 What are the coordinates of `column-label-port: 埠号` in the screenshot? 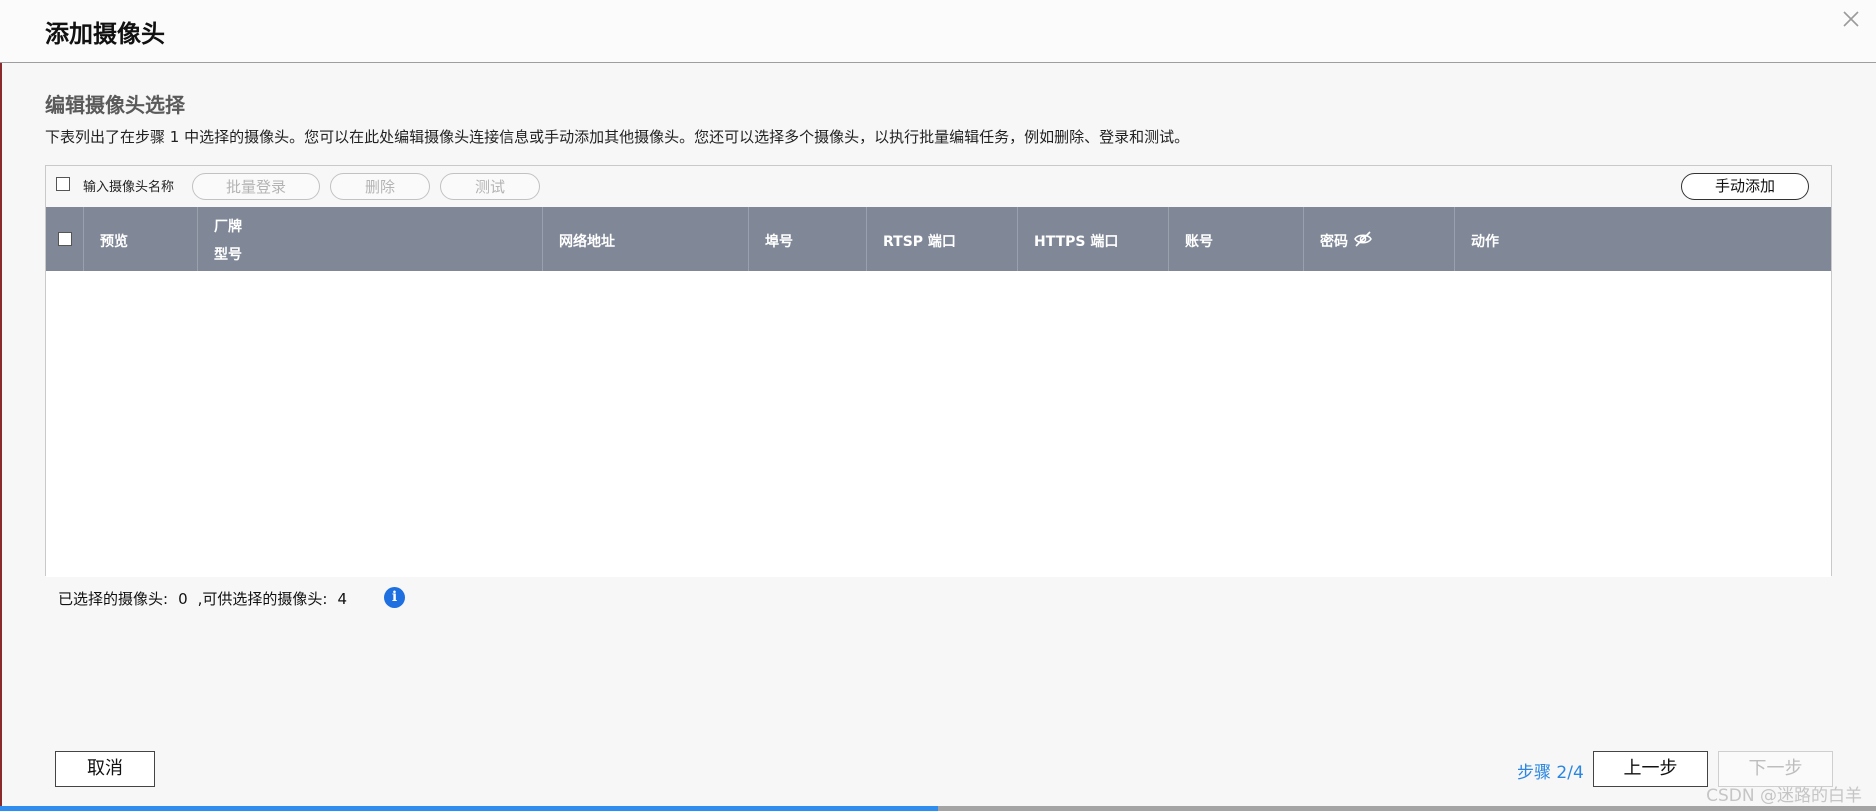 It's located at (779, 242).